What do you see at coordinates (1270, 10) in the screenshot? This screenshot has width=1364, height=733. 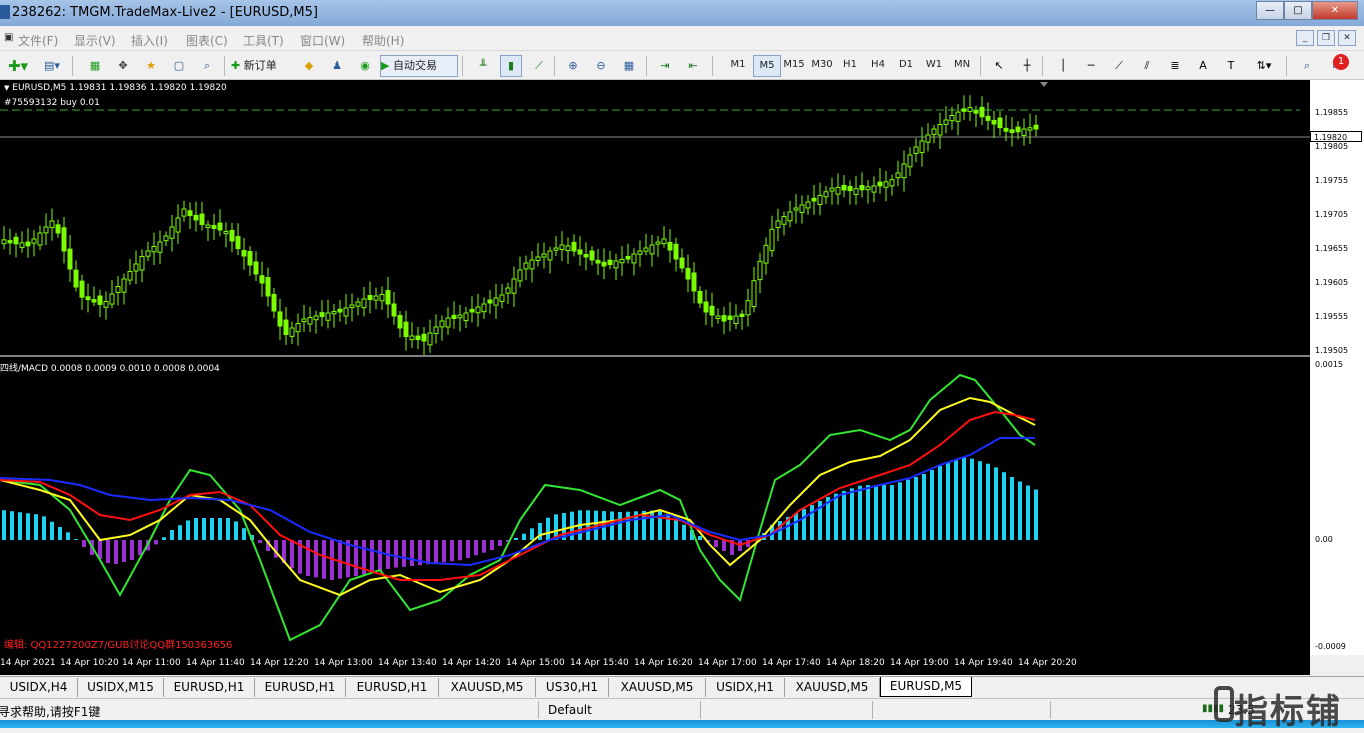 I see `minimize-button: —` at bounding box center [1270, 10].